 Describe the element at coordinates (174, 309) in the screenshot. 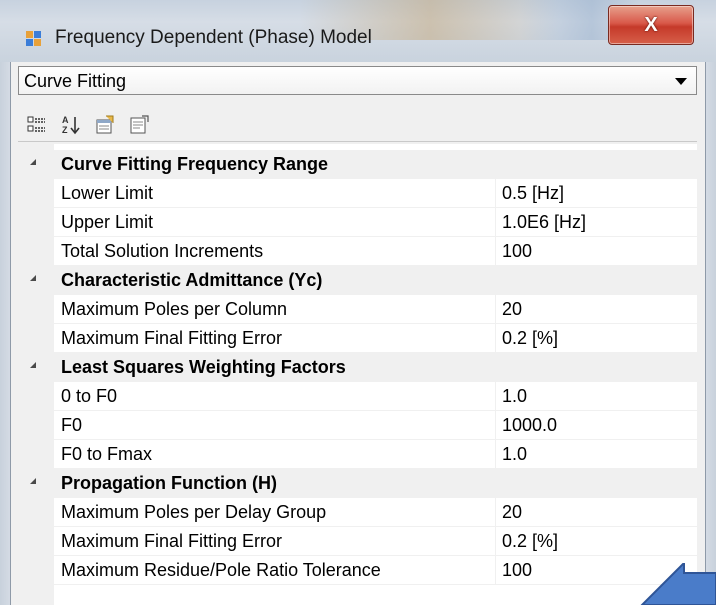

I see `property-name: Maximum Poles per Column` at that location.